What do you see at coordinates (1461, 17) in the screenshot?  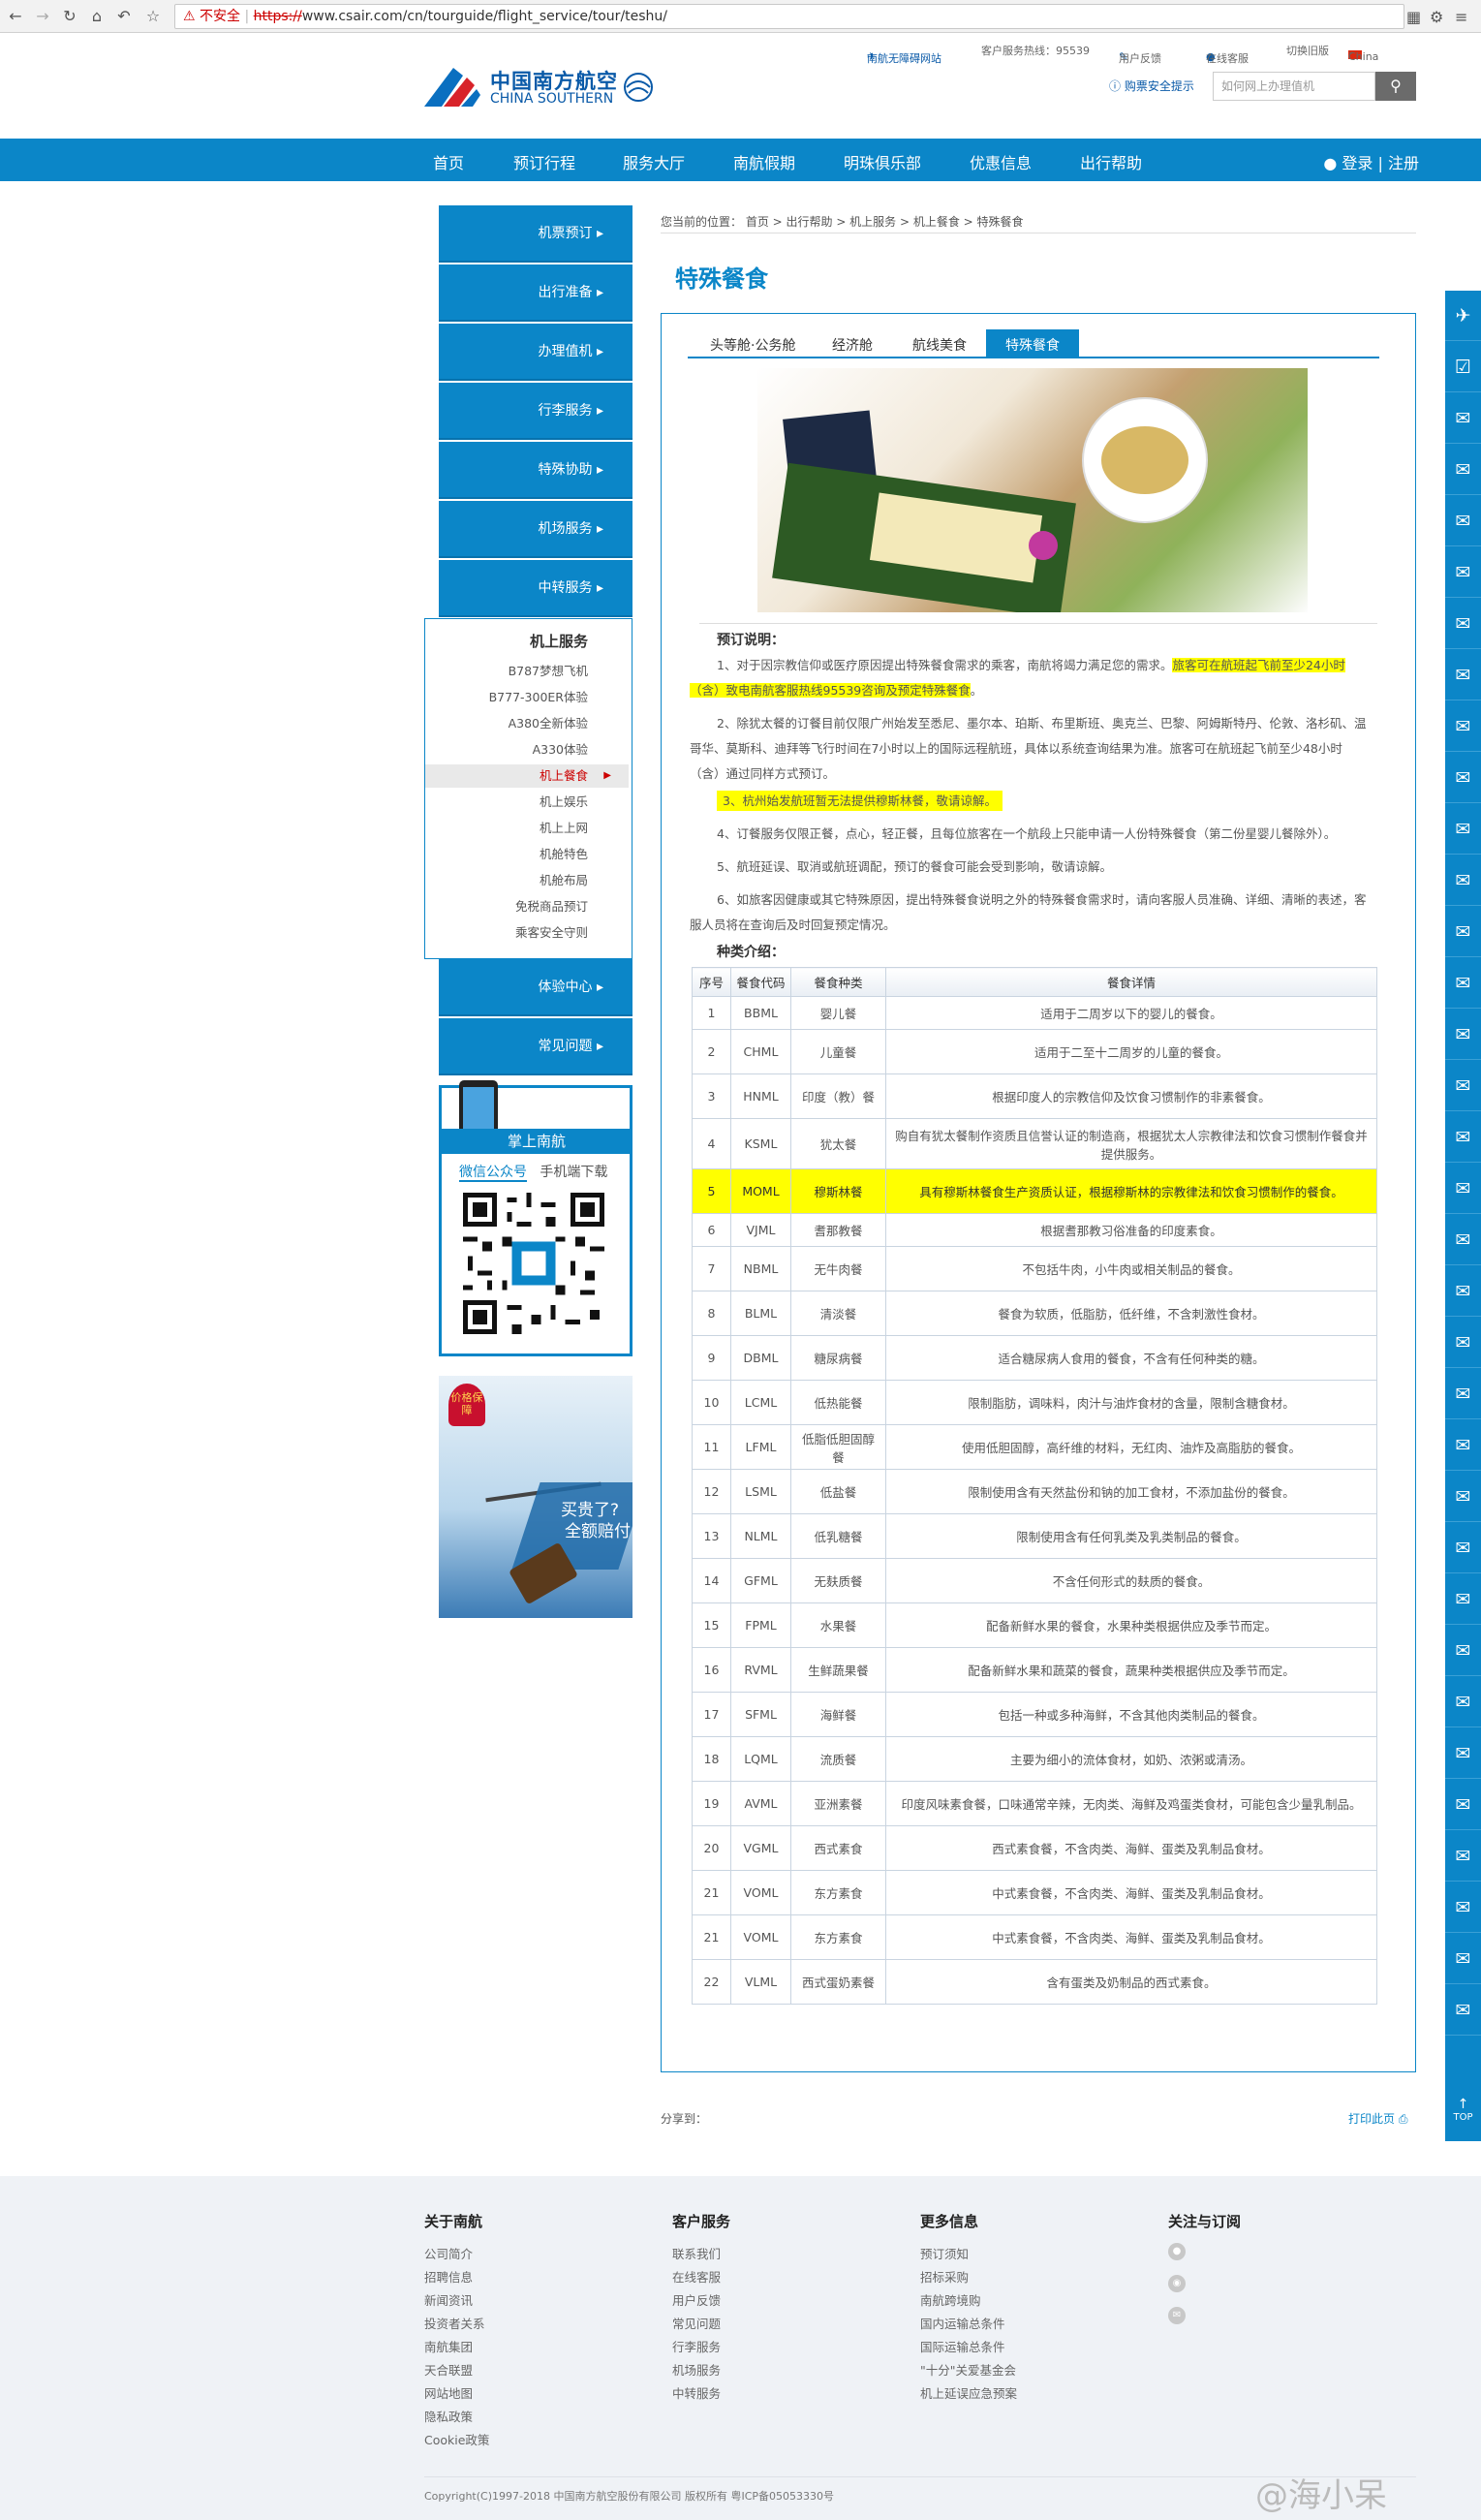 I see `menu-icon: ≡` at bounding box center [1461, 17].